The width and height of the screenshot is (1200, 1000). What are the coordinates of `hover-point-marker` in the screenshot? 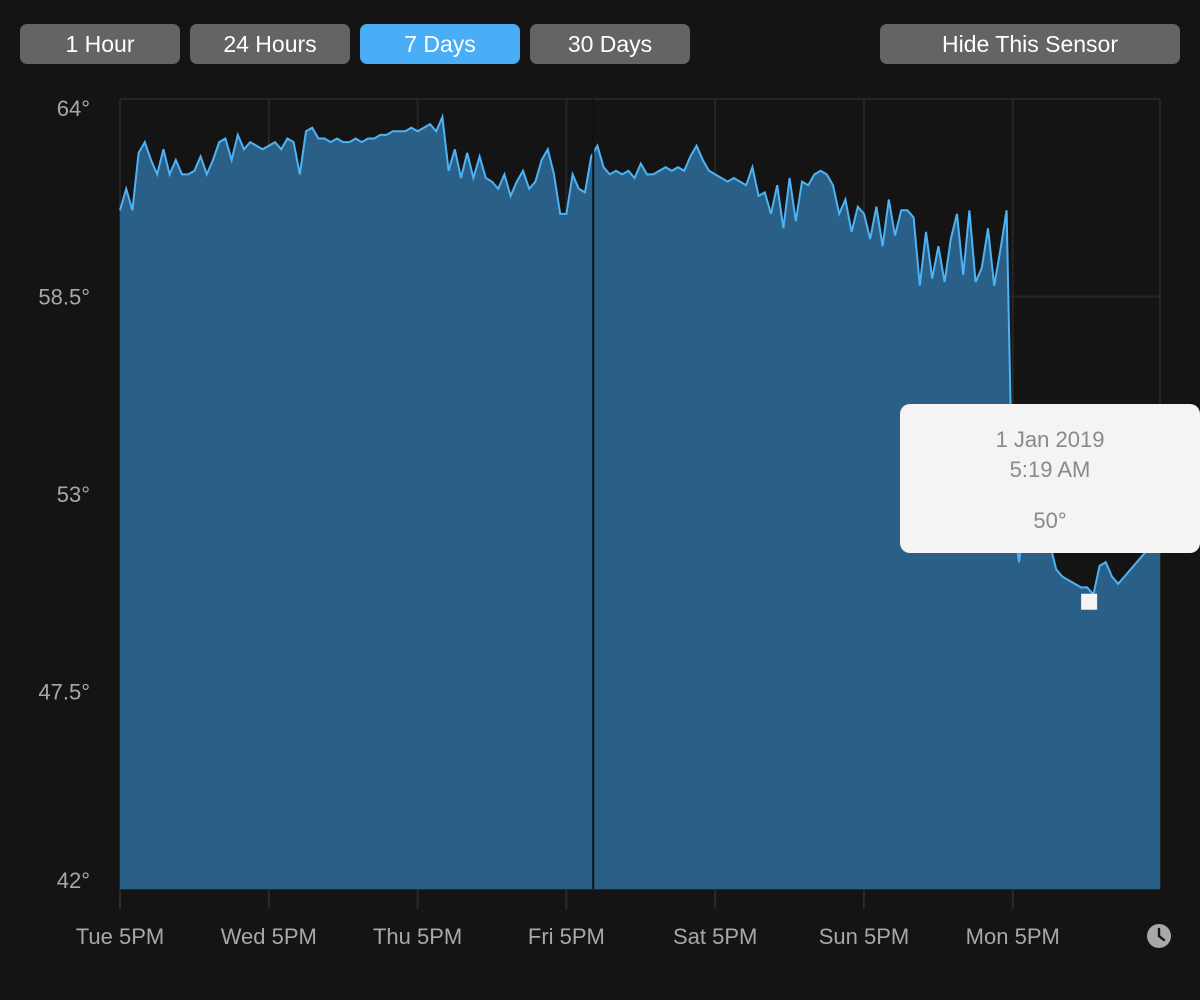 It's located at (1089, 601).